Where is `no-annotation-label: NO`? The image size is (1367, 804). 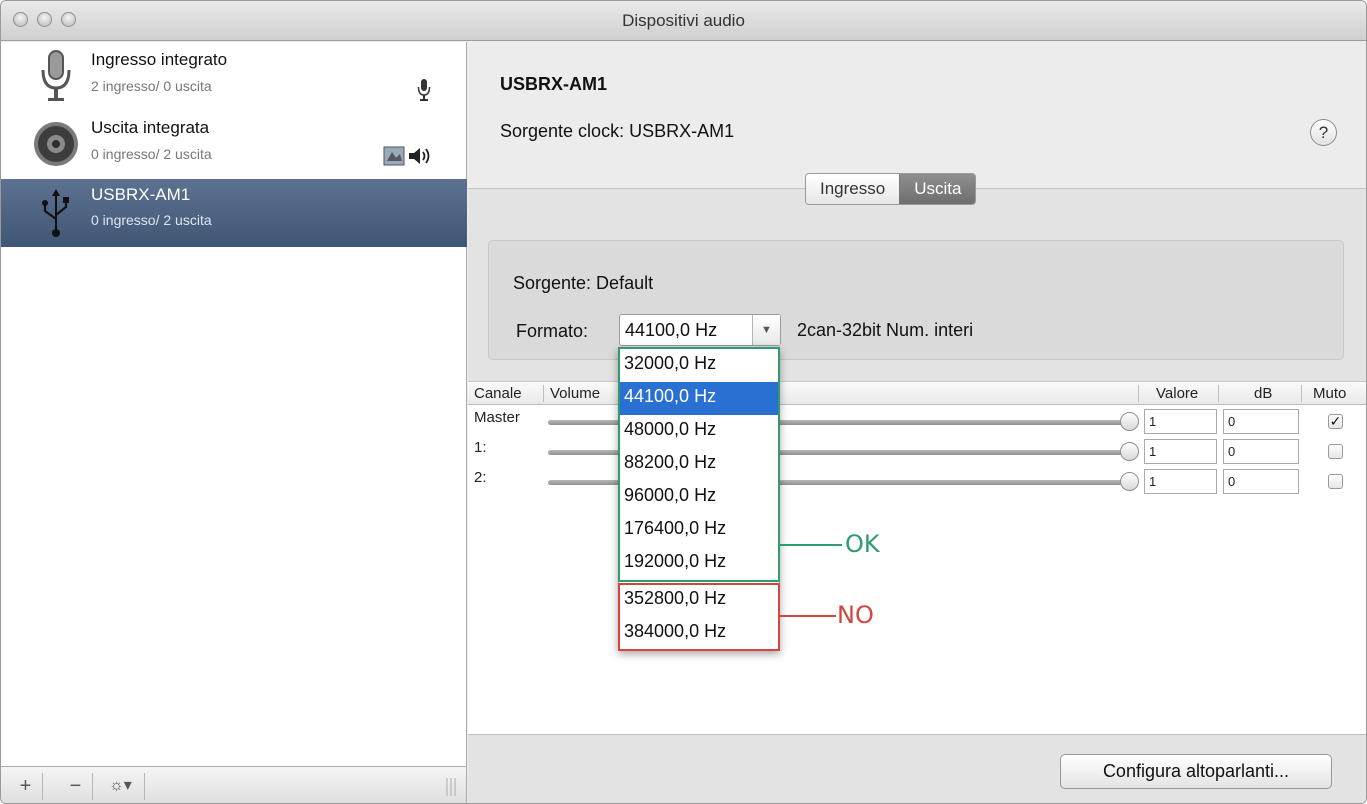
no-annotation-label: NO is located at coordinates (855, 615).